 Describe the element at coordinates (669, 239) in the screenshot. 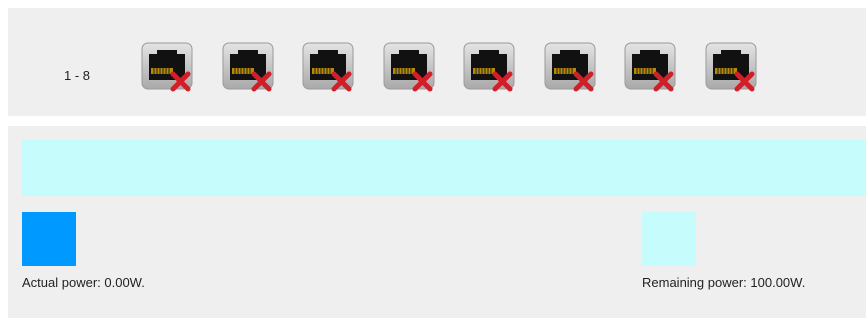

I see `remaining-power-legend-swatch` at that location.